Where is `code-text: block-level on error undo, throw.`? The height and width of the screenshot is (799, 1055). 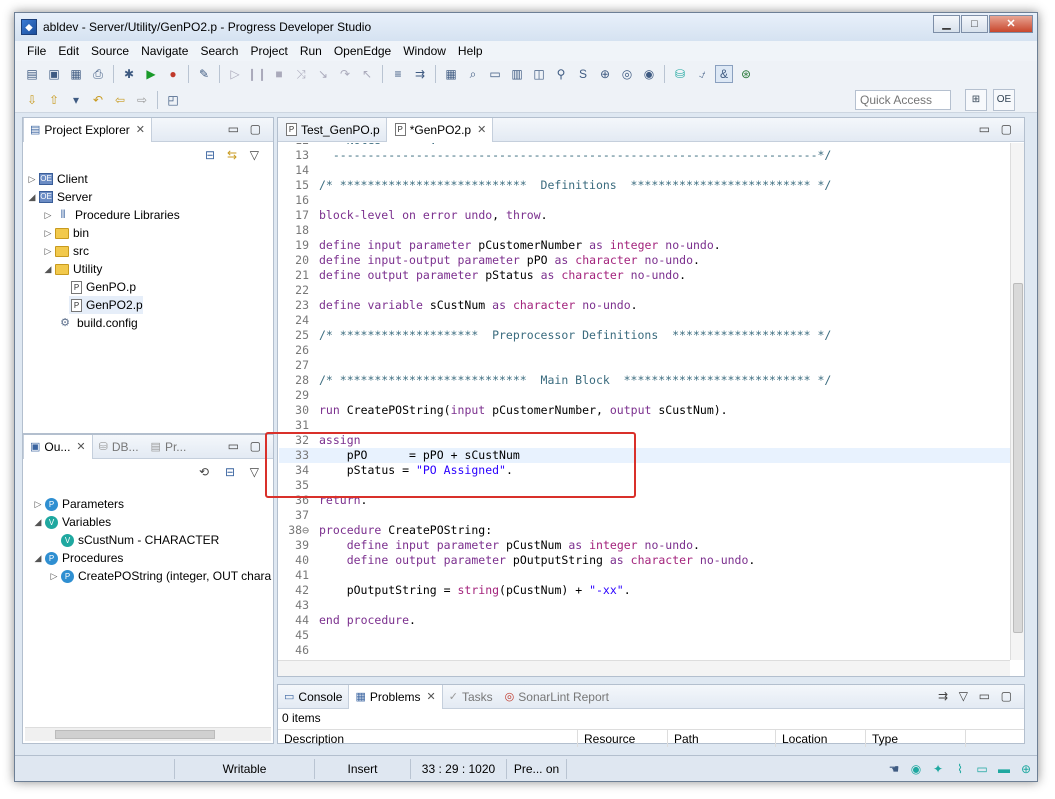 code-text: block-level on error undo, throw. is located at coordinates (433, 215).